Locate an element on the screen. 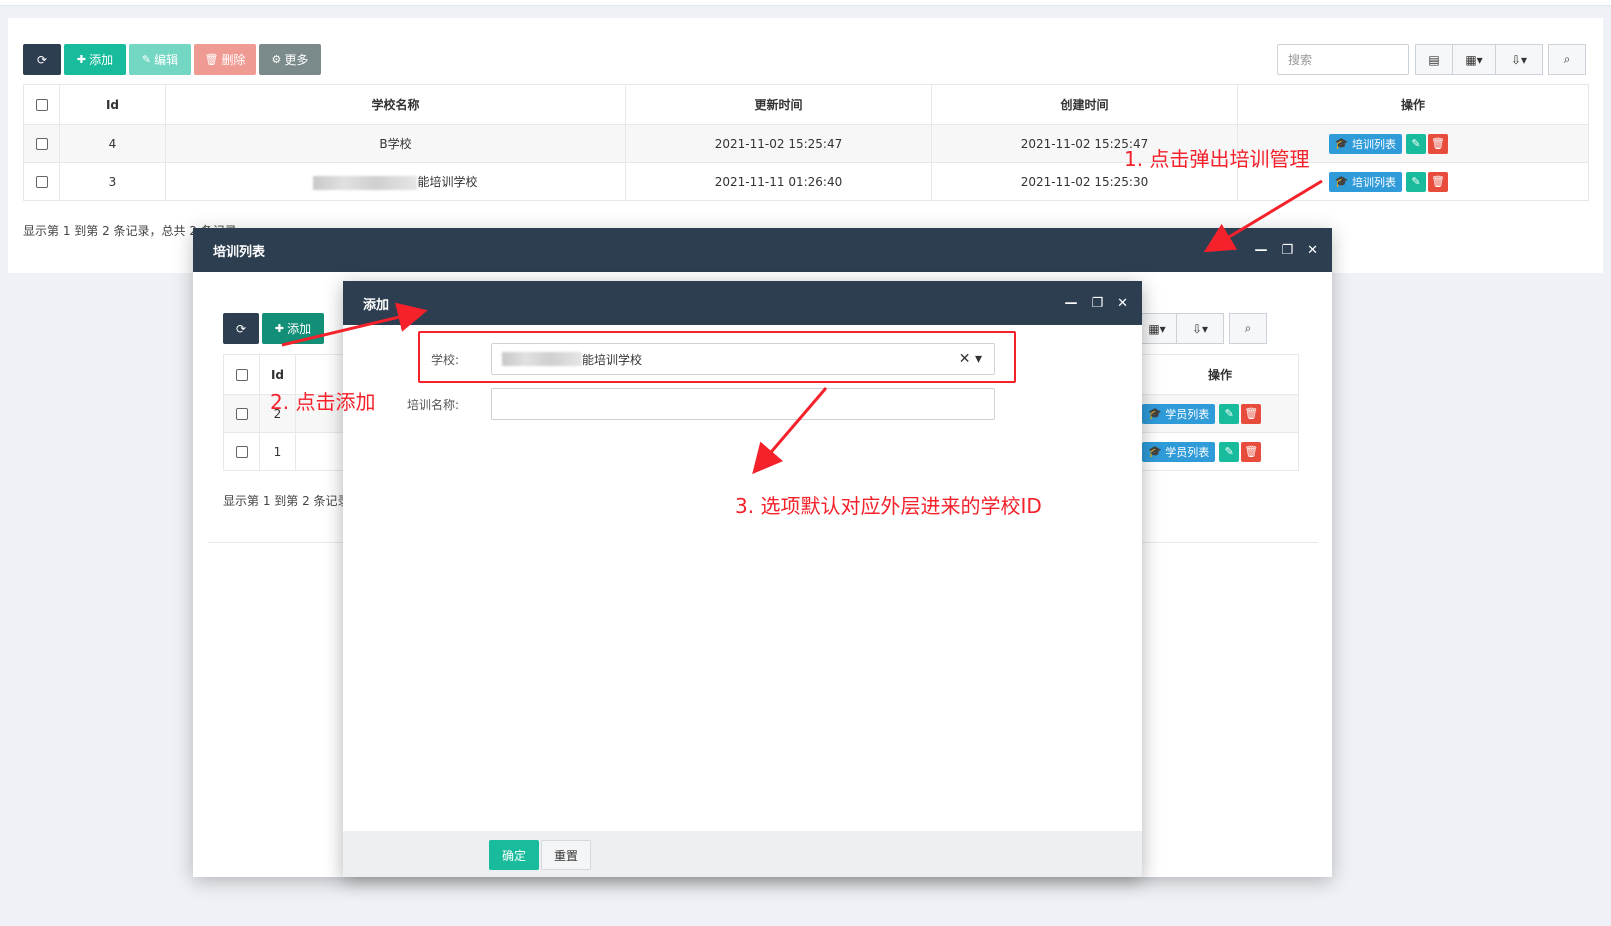  col-id: Id is located at coordinates (112, 104).